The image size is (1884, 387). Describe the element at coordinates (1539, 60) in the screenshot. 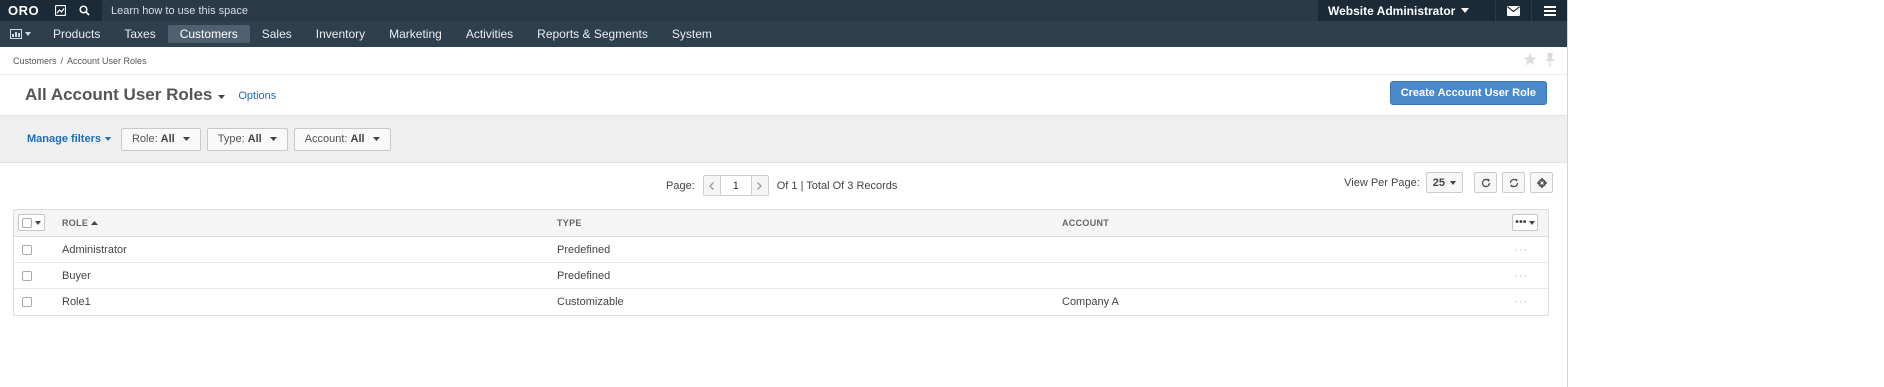

I see `page-actions` at that location.